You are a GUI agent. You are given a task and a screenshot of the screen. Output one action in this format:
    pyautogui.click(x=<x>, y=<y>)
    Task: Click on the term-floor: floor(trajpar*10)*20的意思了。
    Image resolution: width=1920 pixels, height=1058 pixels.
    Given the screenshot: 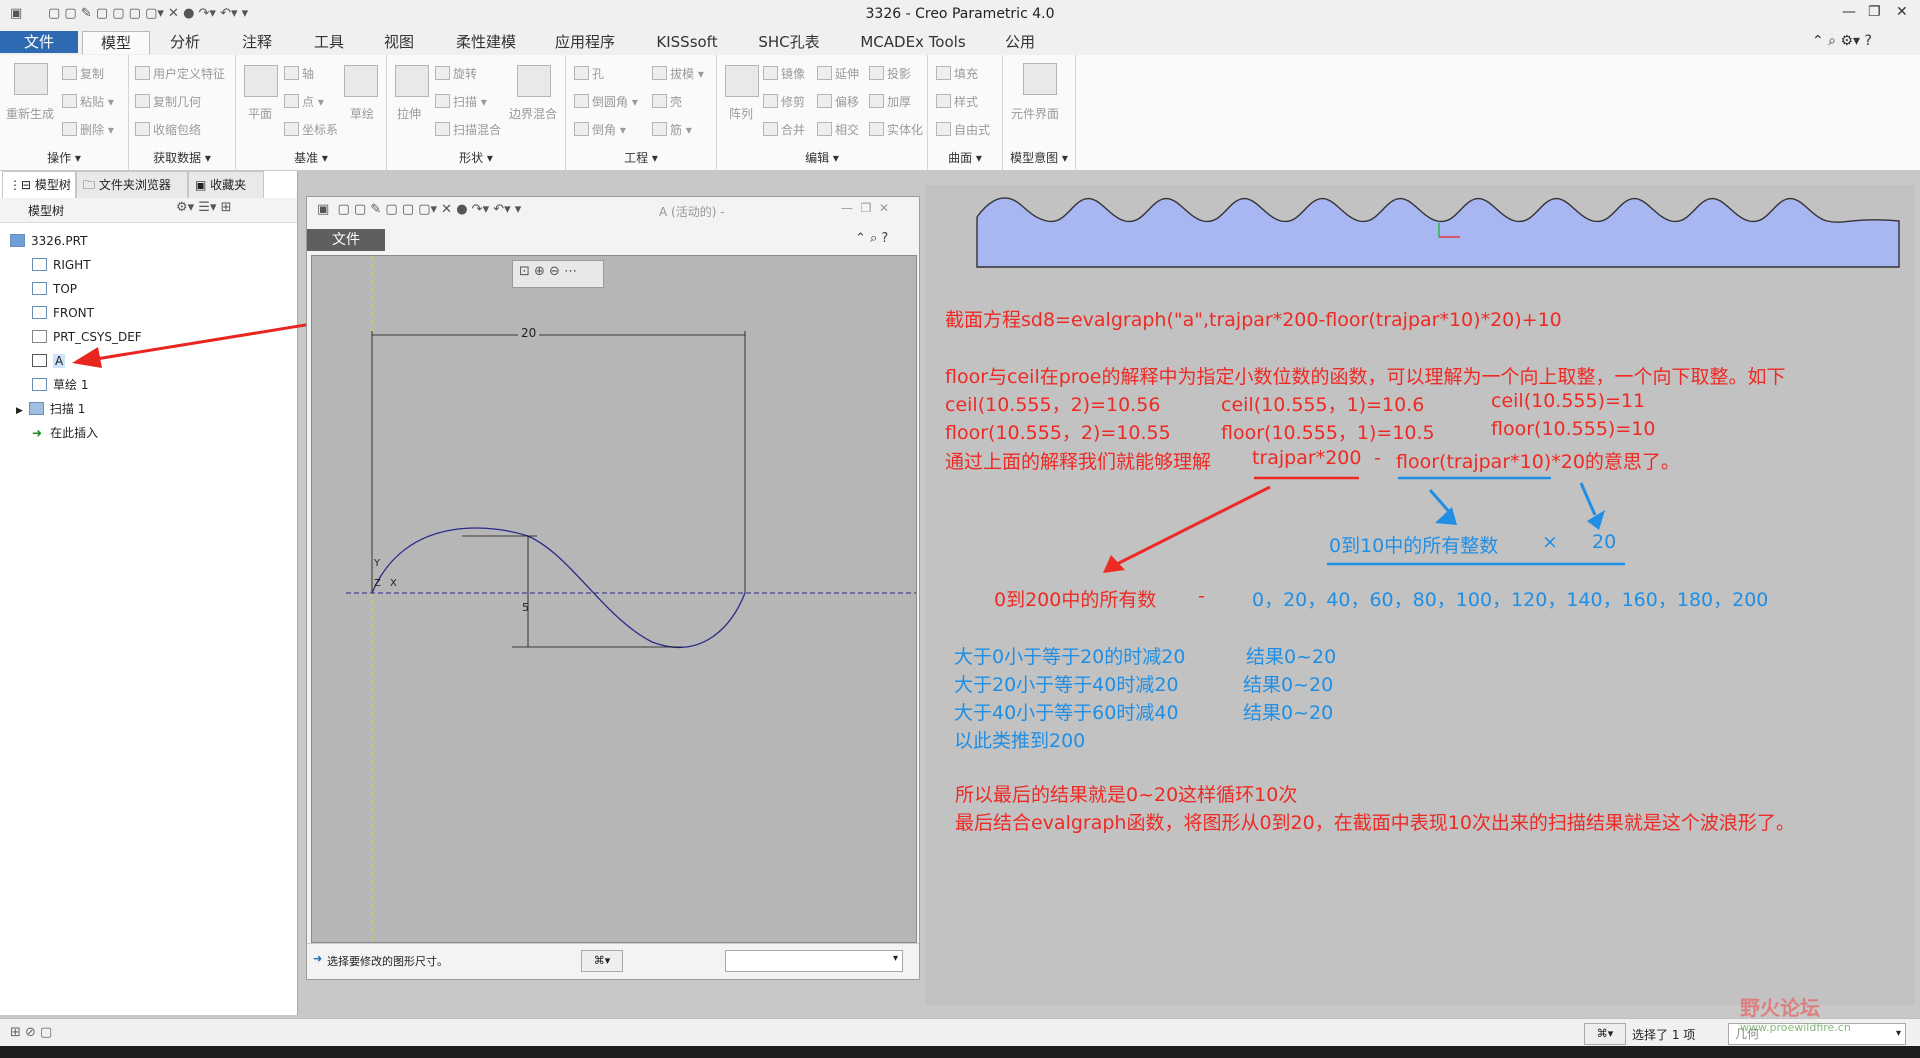 What is the action you would take?
    pyautogui.click(x=1538, y=462)
    